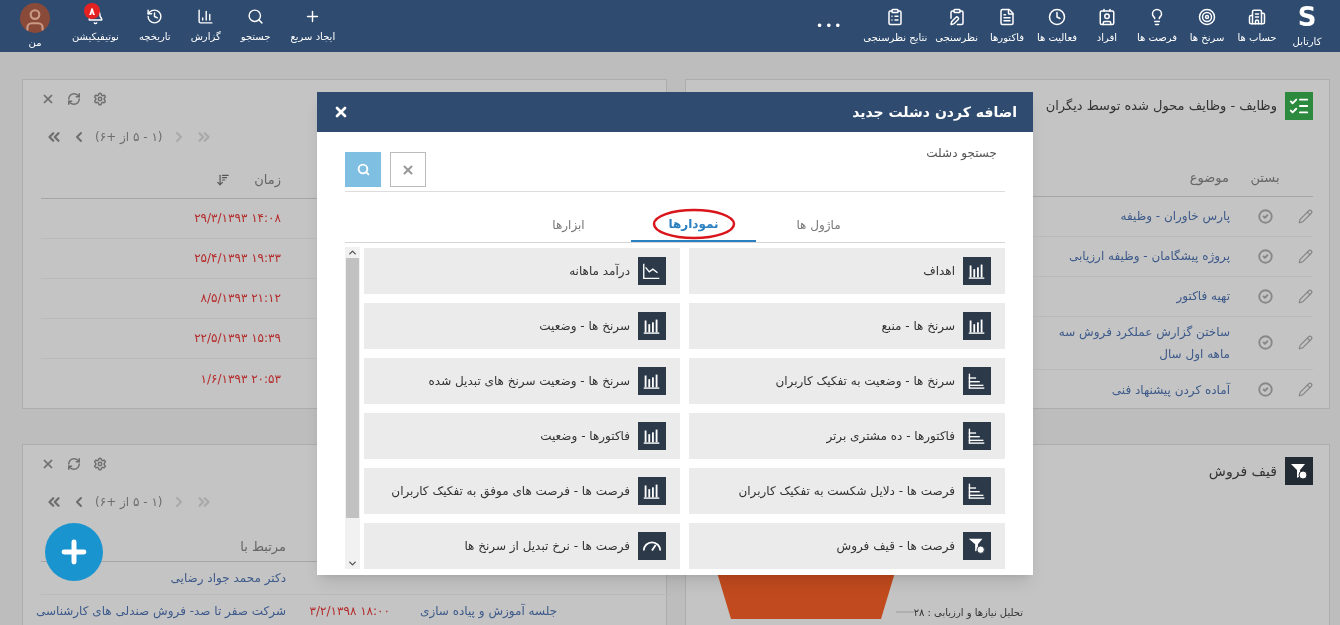 Image resolution: width=1340 pixels, height=625 pixels. Describe the element at coordinates (263, 547) in the screenshot. I see `column-header: مرتبط با` at that location.